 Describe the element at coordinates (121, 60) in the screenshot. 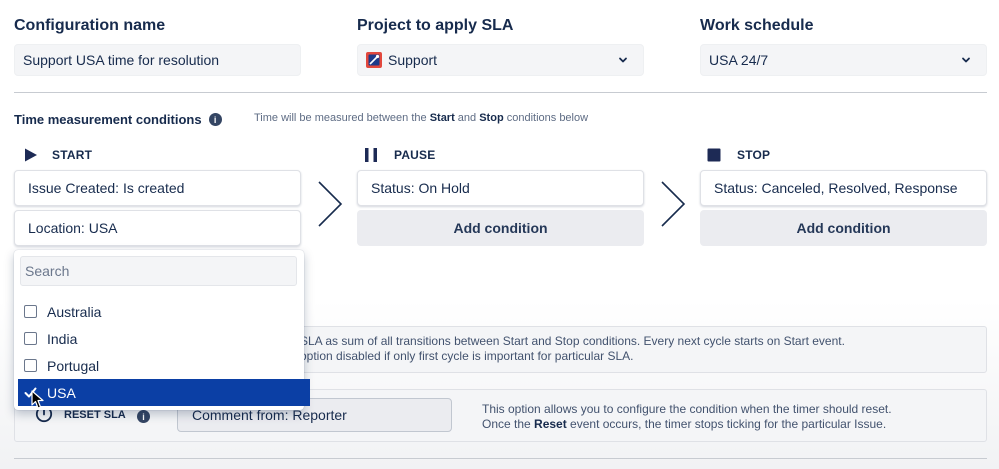

I see `config-name-value: Support USA time for resolution` at that location.